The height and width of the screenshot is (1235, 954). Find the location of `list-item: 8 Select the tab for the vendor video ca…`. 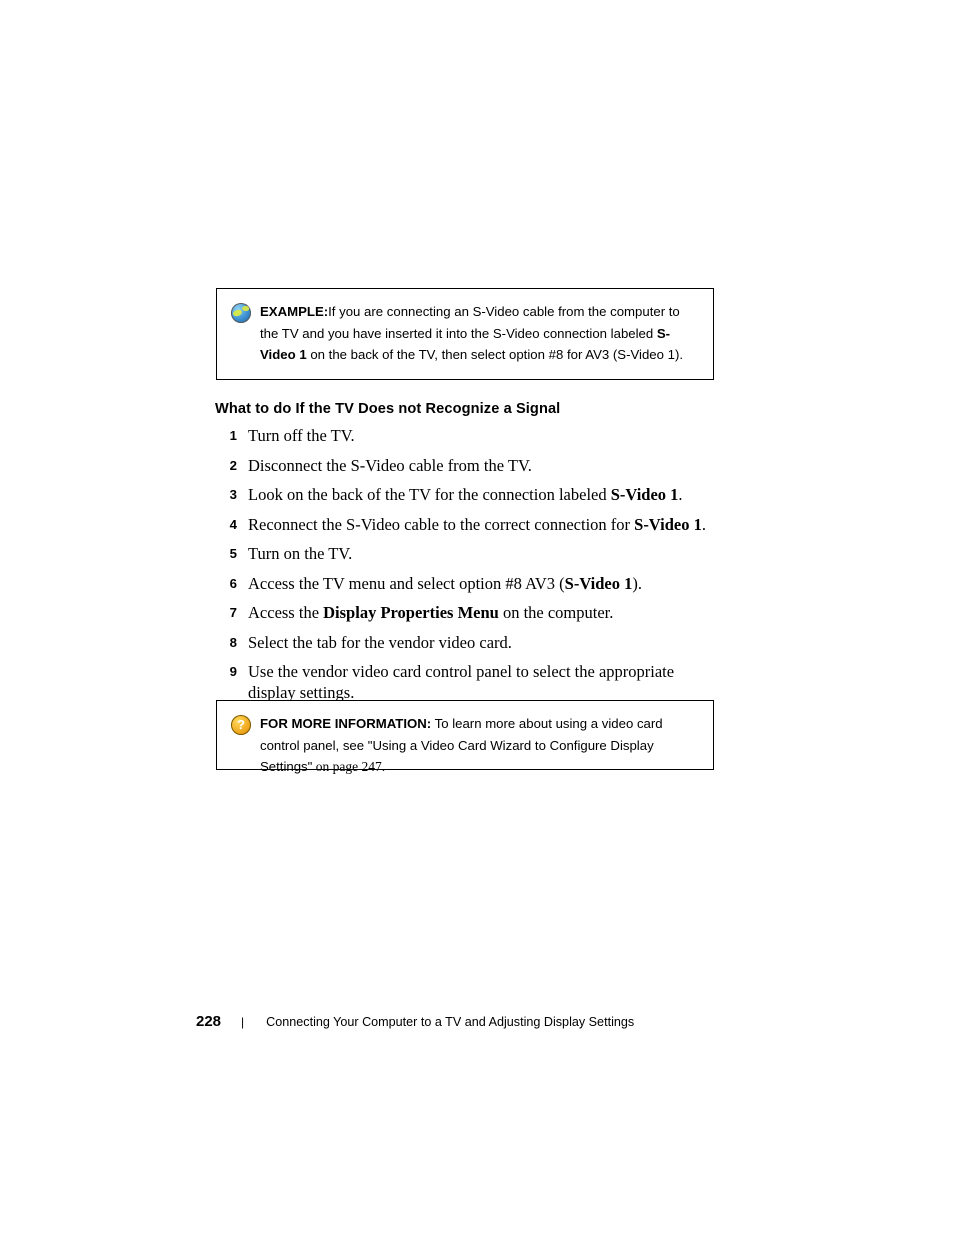

list-item: 8 Select the tab for the vendor video ca… is located at coordinates (475, 642).